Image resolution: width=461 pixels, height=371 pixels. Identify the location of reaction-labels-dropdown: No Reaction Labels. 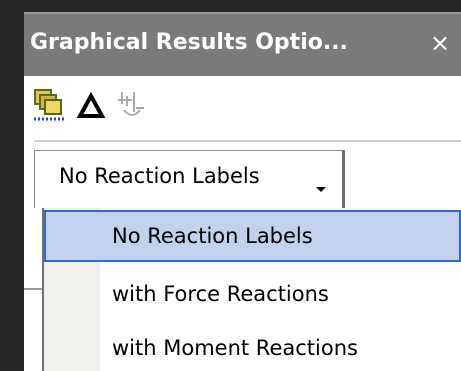
(189, 179).